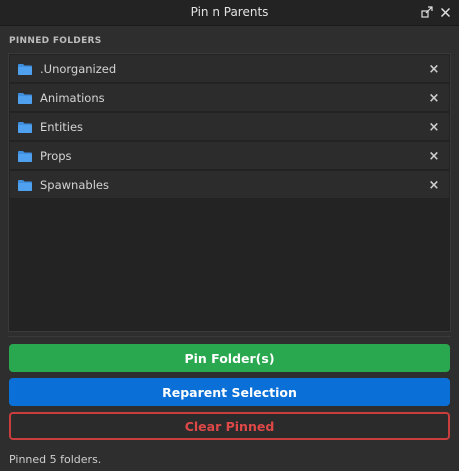 This screenshot has height=471, width=459. I want to click on title-bar: Pin n Parents, so click(229, 13).